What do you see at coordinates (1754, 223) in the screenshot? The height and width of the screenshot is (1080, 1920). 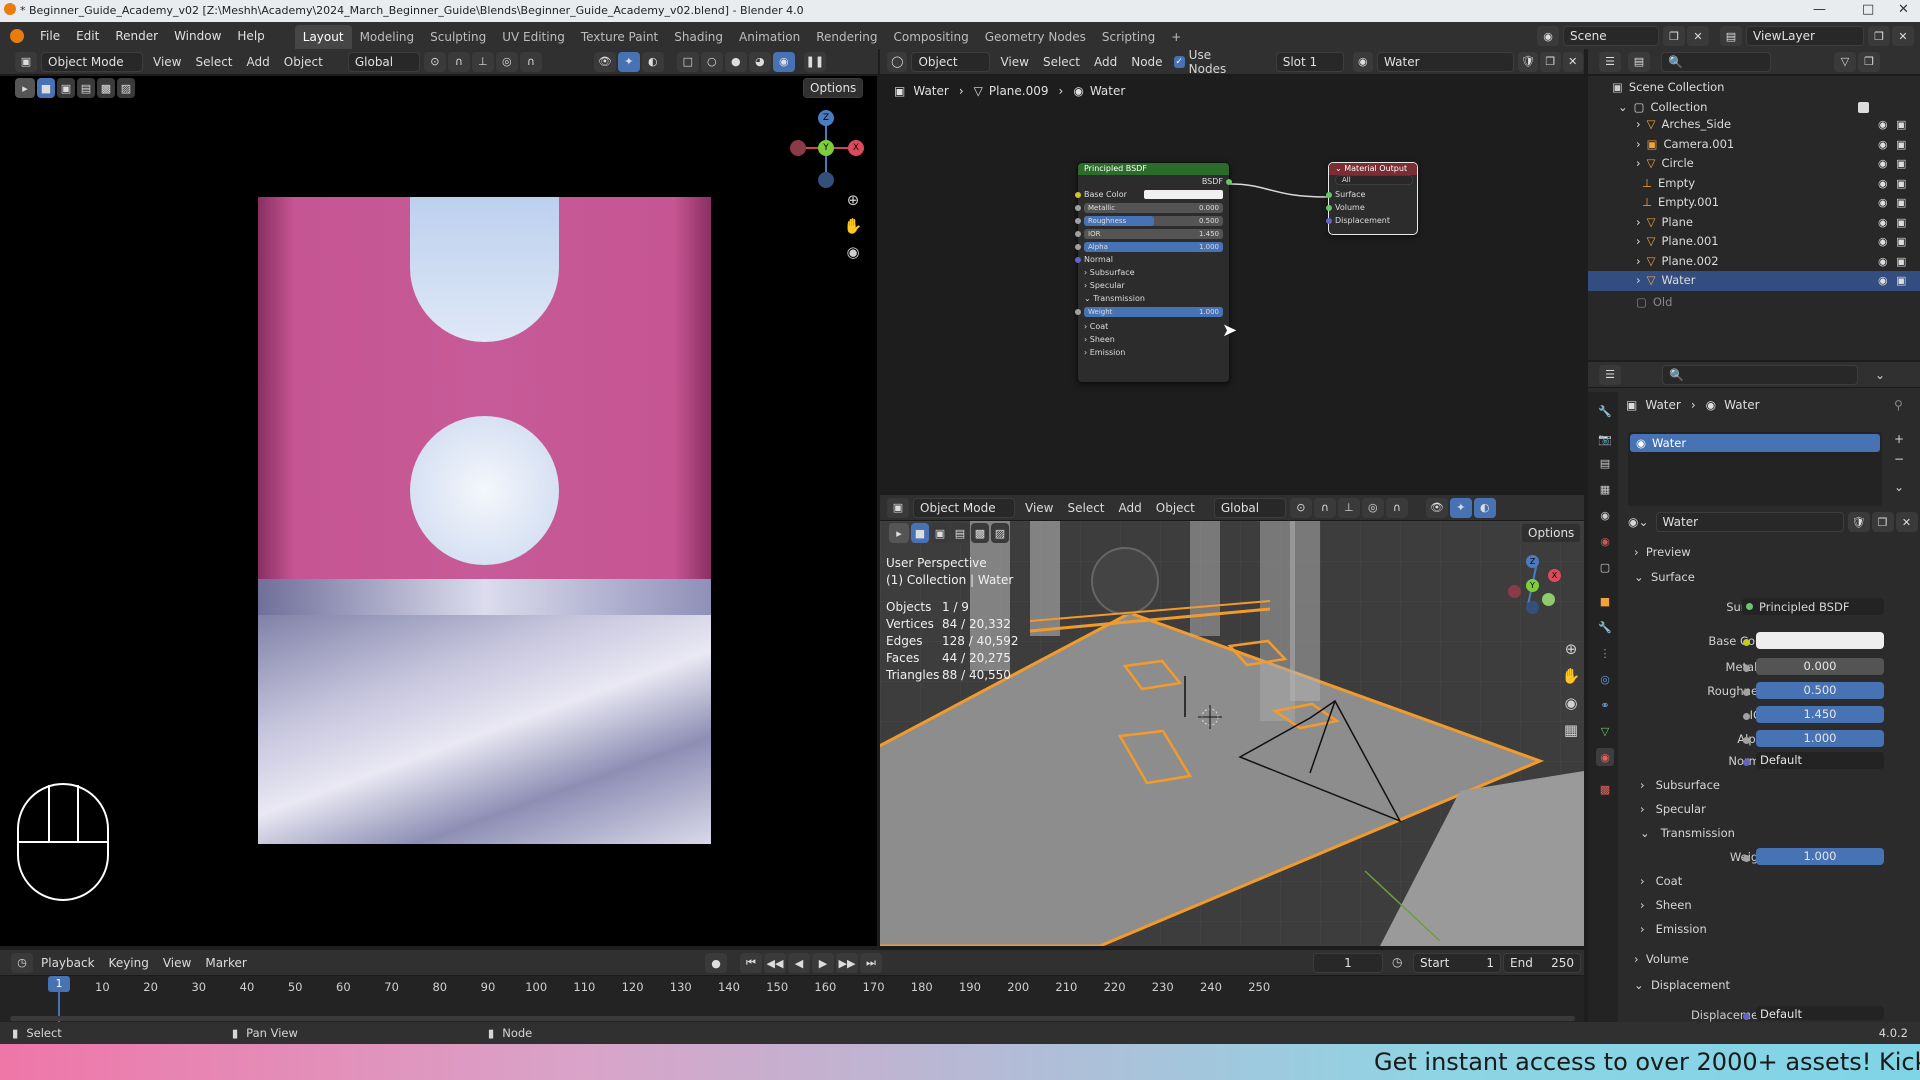 I see `outliner-item: › ▽ Plane ◉ ▣` at bounding box center [1754, 223].